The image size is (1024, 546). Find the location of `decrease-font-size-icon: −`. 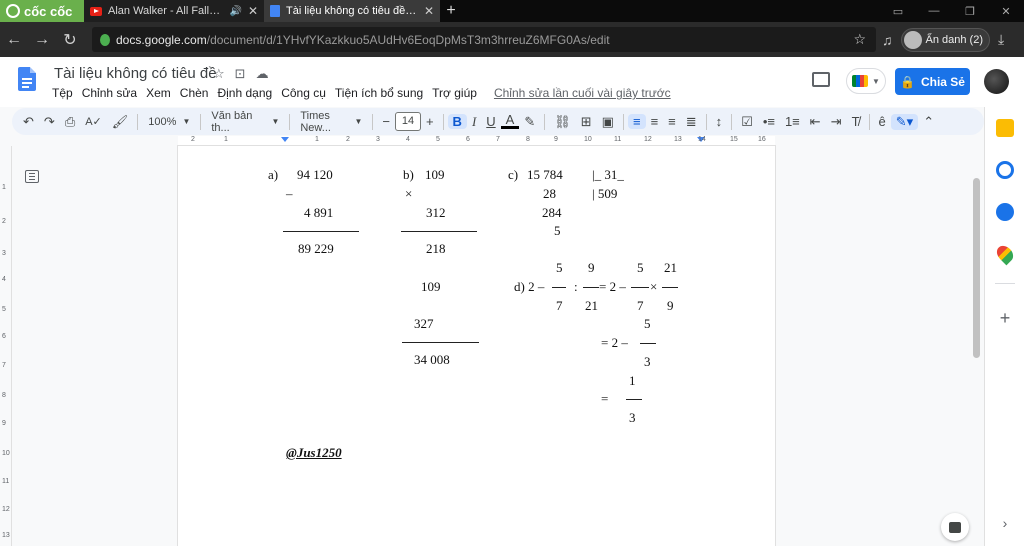

decrease-font-size-icon: − is located at coordinates (386, 121).